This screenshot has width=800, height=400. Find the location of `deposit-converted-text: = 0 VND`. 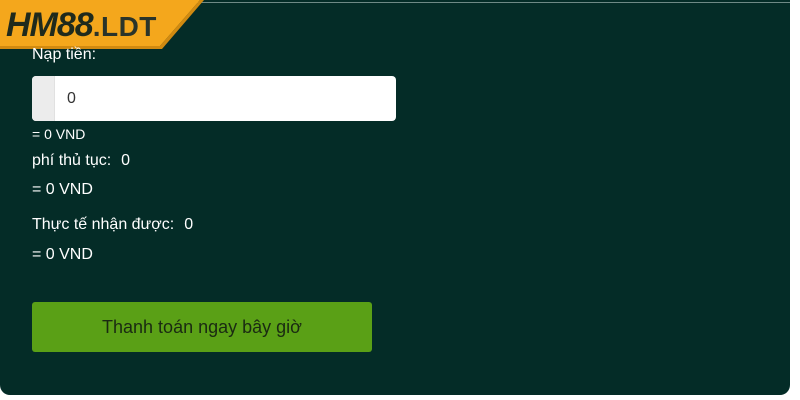

deposit-converted-text: = 0 VND is located at coordinates (59, 134).